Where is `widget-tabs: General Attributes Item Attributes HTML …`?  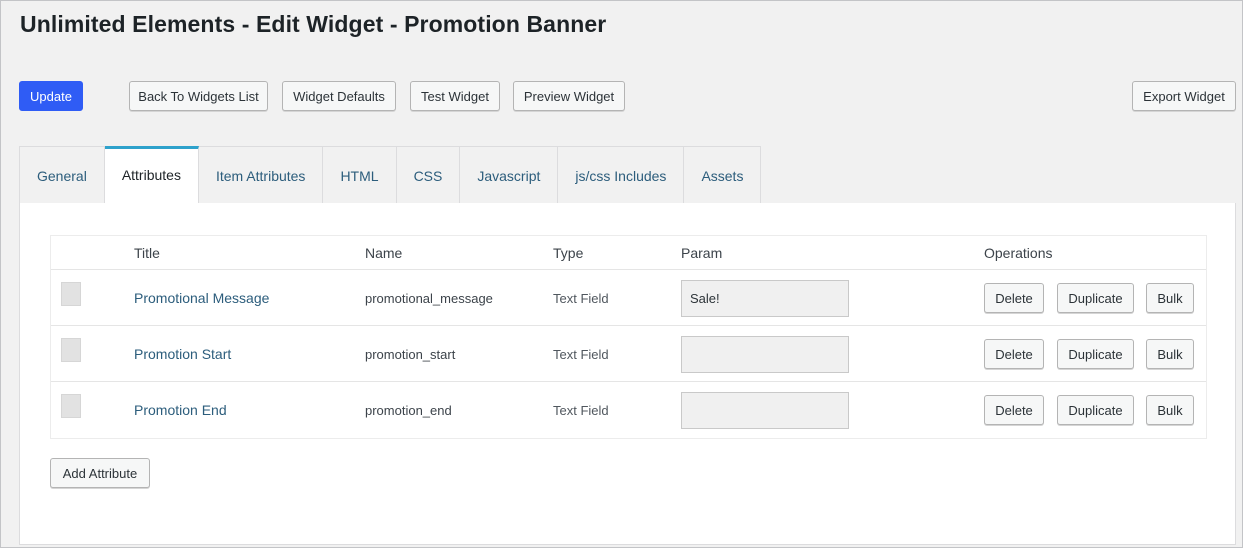 widget-tabs: General Attributes Item Attributes HTML … is located at coordinates (390, 175).